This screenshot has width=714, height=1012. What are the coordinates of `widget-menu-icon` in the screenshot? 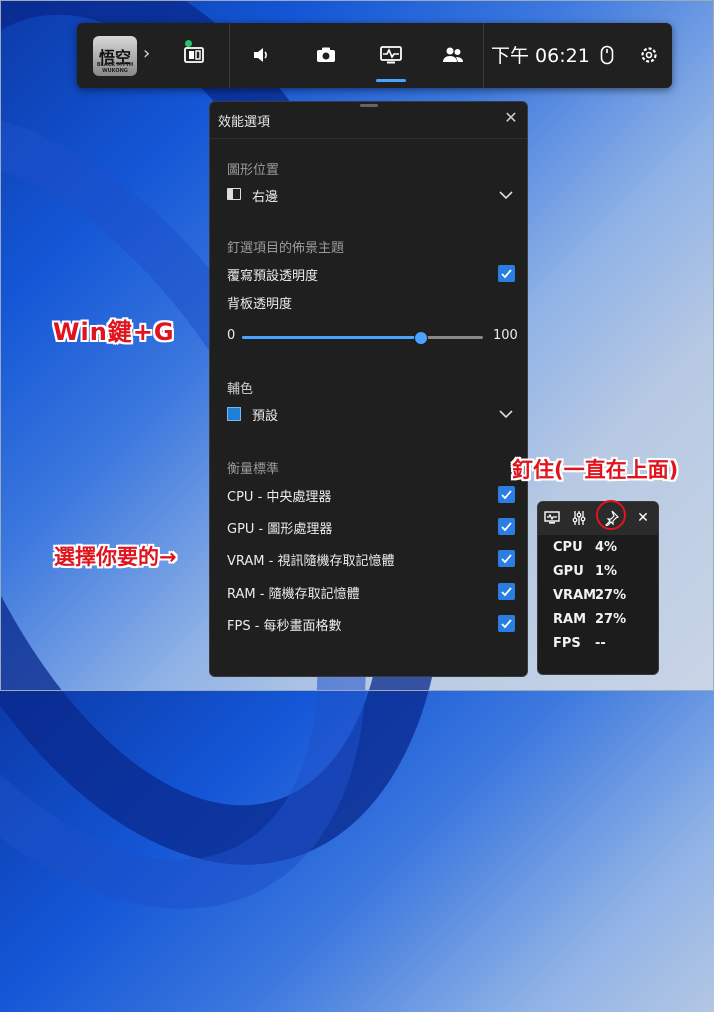 It's located at (194, 55).